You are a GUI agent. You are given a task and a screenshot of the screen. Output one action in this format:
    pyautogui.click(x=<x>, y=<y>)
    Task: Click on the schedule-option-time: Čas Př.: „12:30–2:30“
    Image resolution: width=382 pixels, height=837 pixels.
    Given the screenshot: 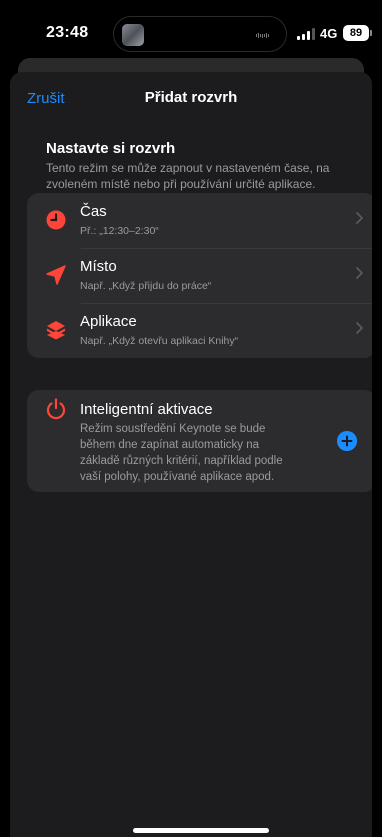 What is the action you would take?
    pyautogui.click(x=199, y=220)
    